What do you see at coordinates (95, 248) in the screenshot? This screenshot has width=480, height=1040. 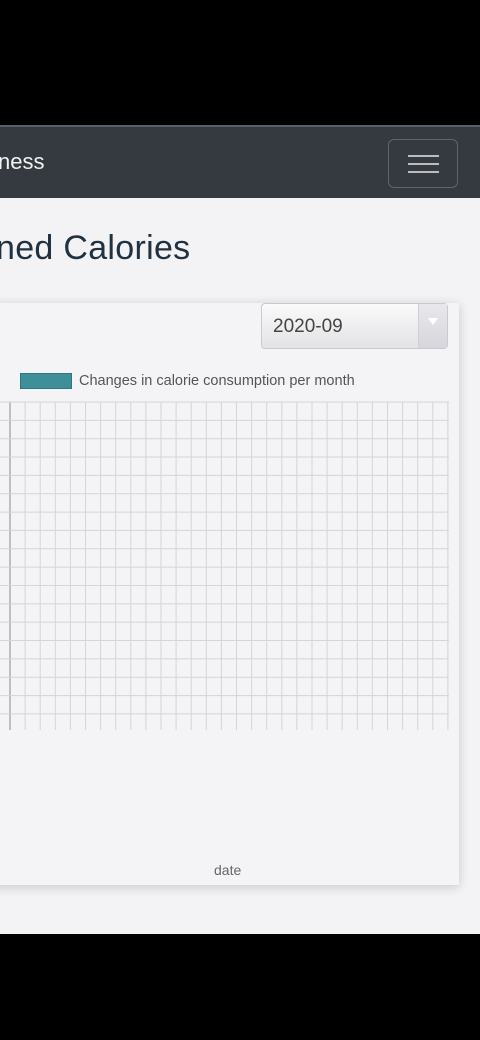 I see `page-title: ned Calories` at bounding box center [95, 248].